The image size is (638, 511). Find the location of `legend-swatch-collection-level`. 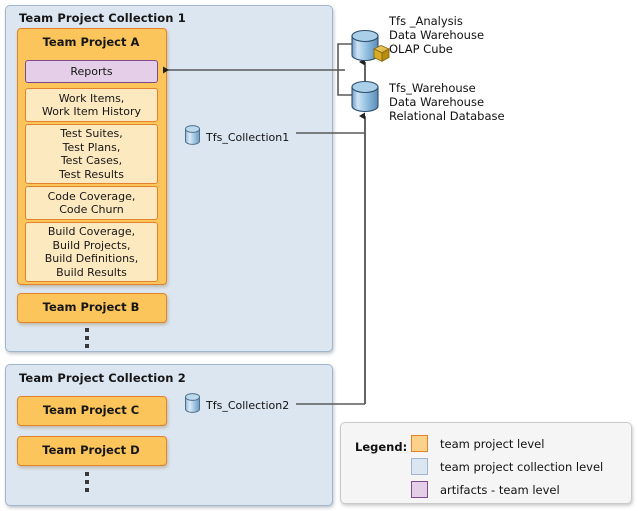

legend-swatch-collection-level is located at coordinates (419, 466).